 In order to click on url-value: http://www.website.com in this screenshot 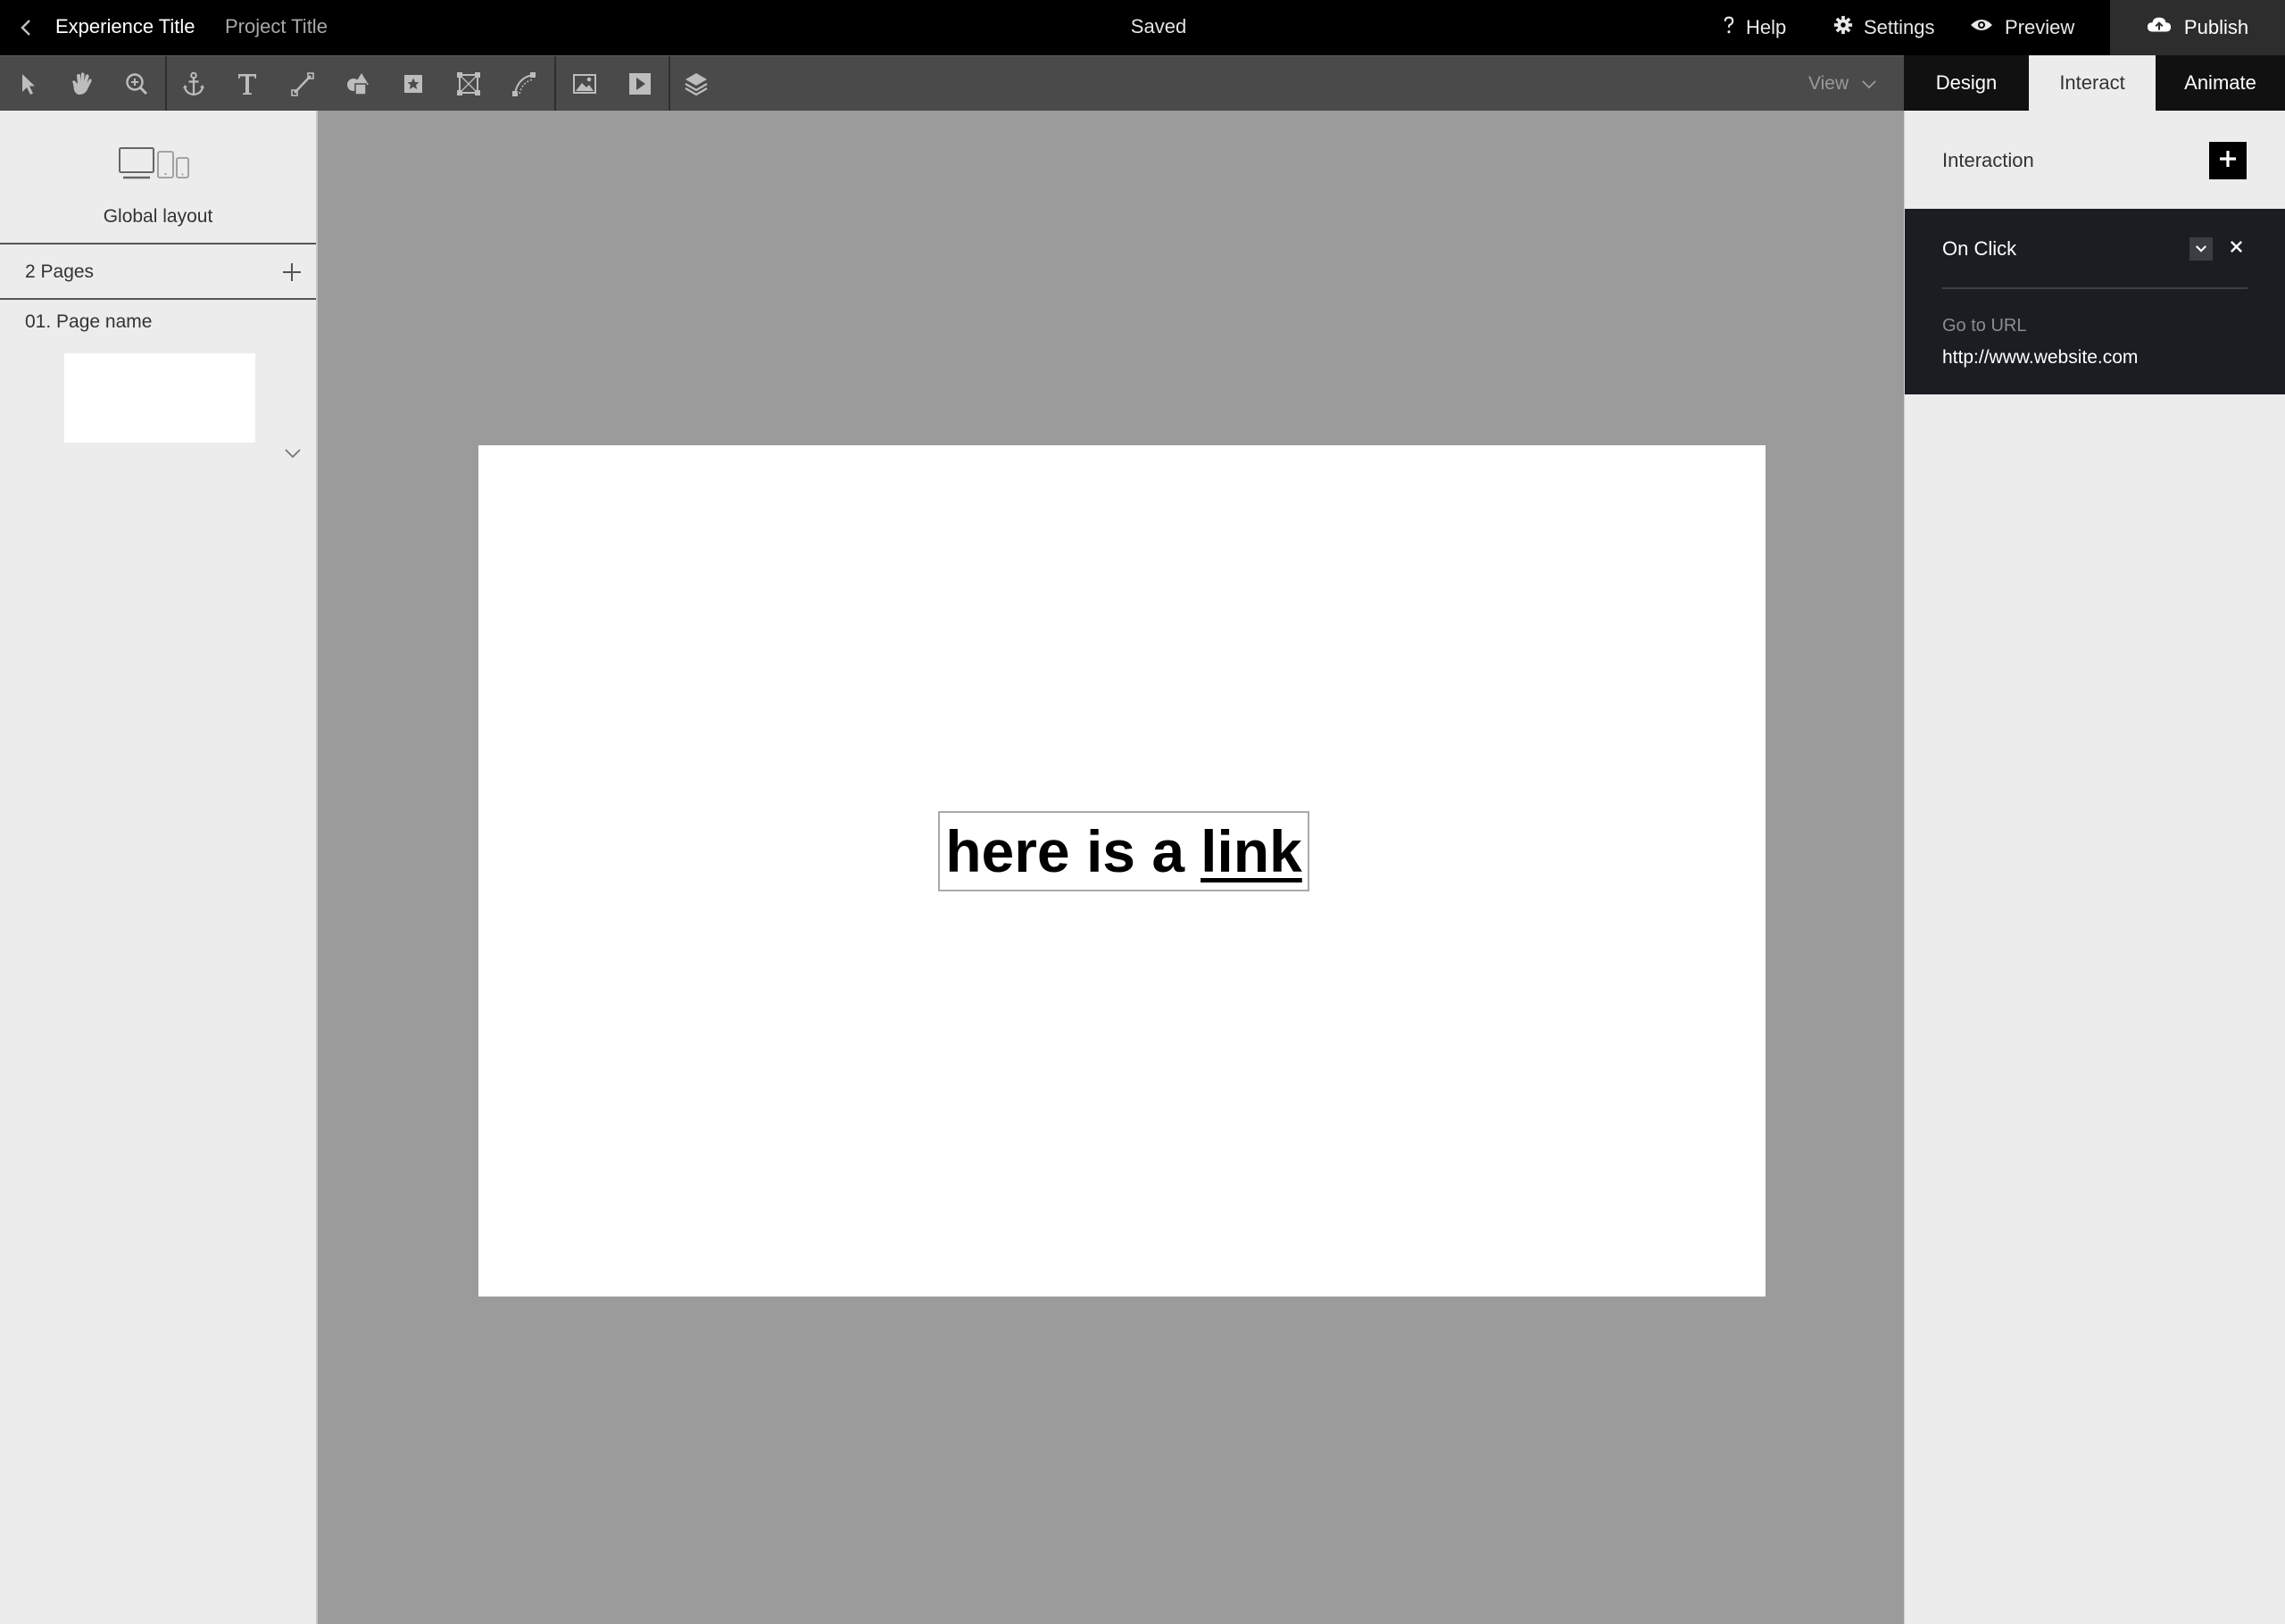, I will do `click(2040, 358)`.